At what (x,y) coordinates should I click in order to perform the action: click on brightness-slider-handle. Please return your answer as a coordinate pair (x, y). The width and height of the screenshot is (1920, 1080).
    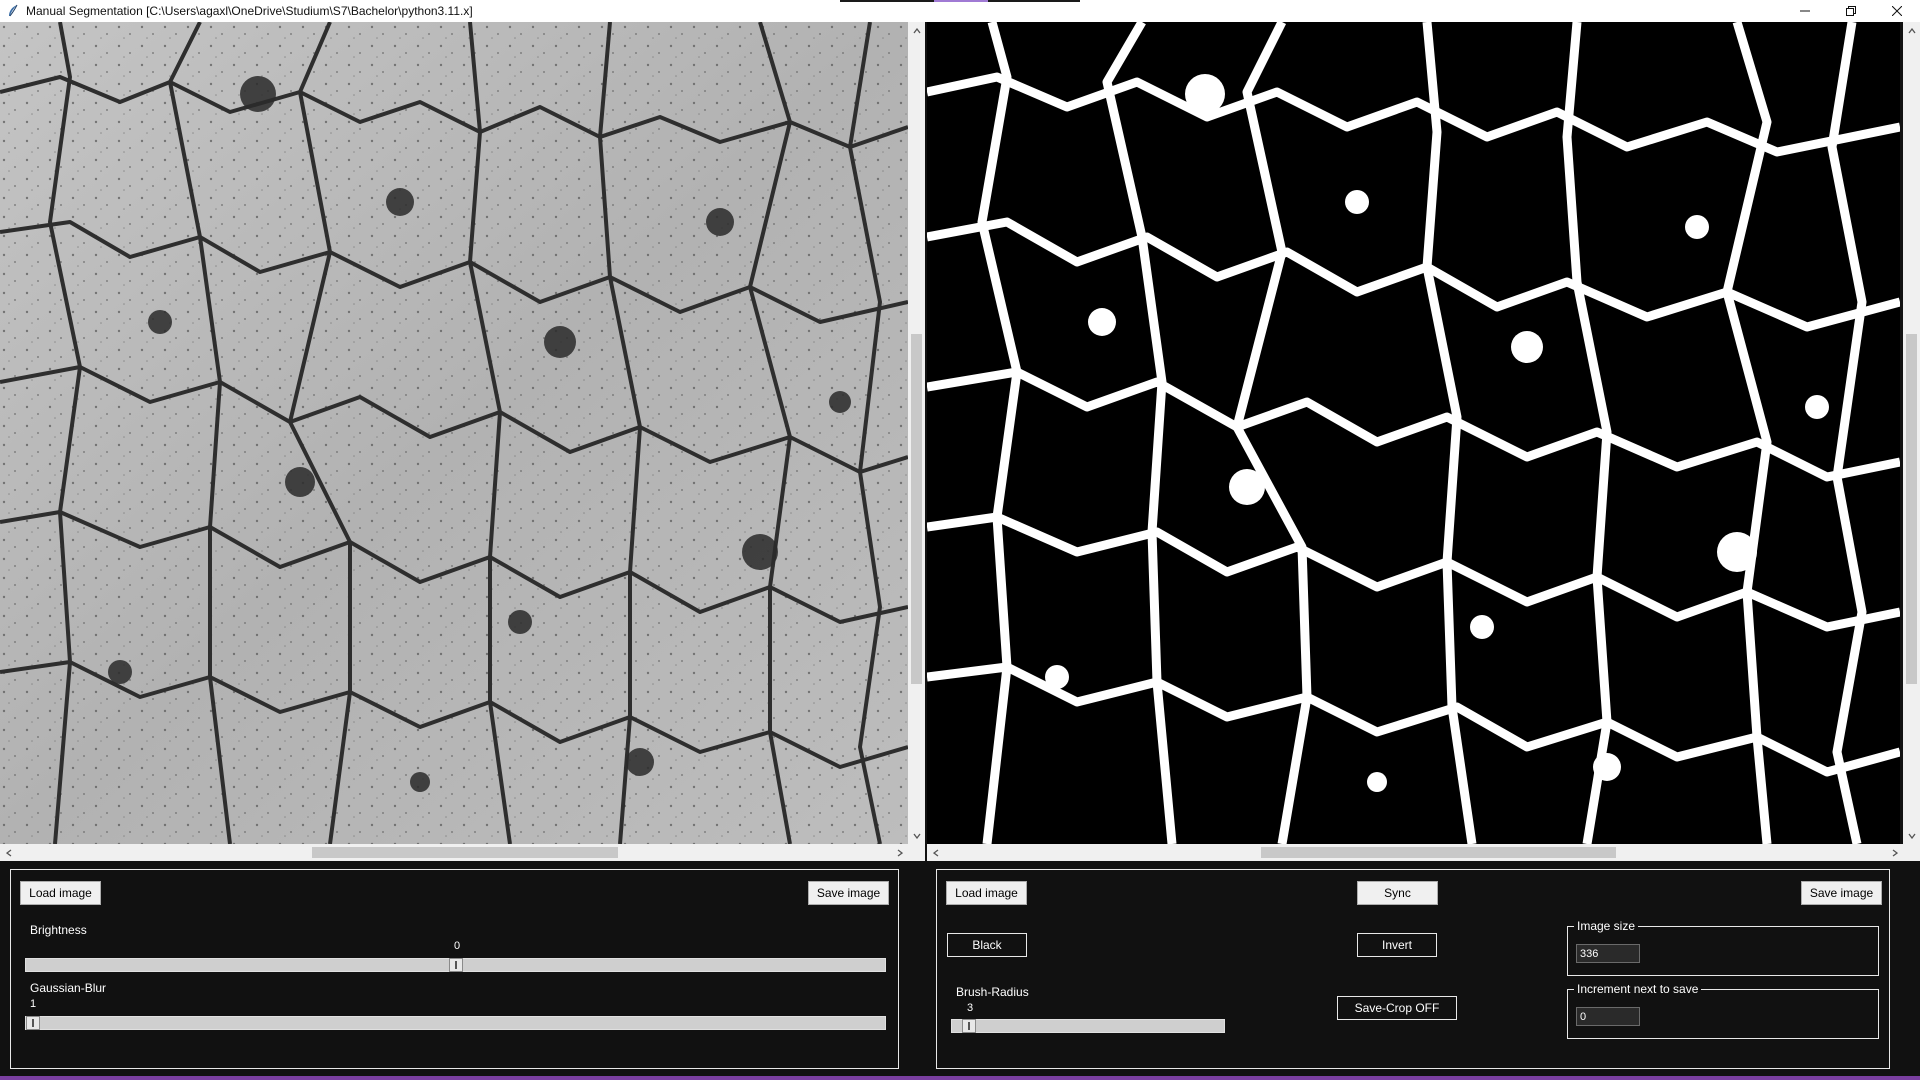
    Looking at the image, I should click on (456, 965).